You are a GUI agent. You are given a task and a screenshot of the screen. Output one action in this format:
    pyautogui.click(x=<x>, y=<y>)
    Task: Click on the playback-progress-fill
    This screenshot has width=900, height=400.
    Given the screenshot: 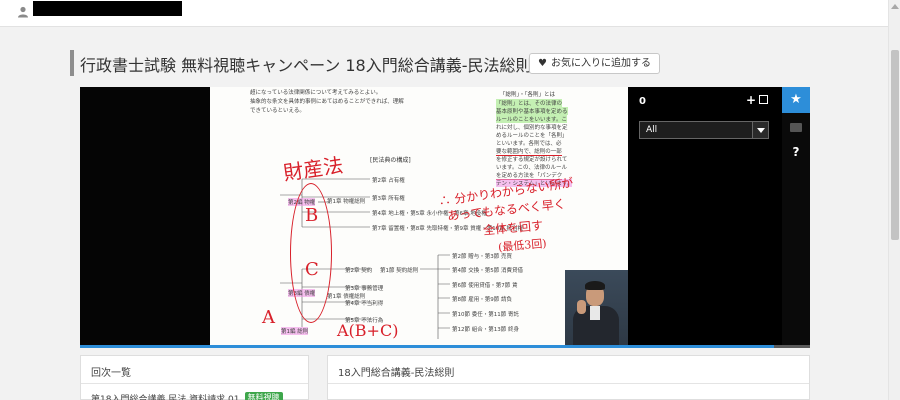 What is the action you would take?
    pyautogui.click(x=427, y=346)
    